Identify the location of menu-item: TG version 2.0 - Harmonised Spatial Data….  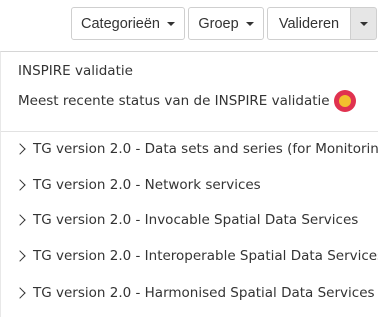
(194, 293).